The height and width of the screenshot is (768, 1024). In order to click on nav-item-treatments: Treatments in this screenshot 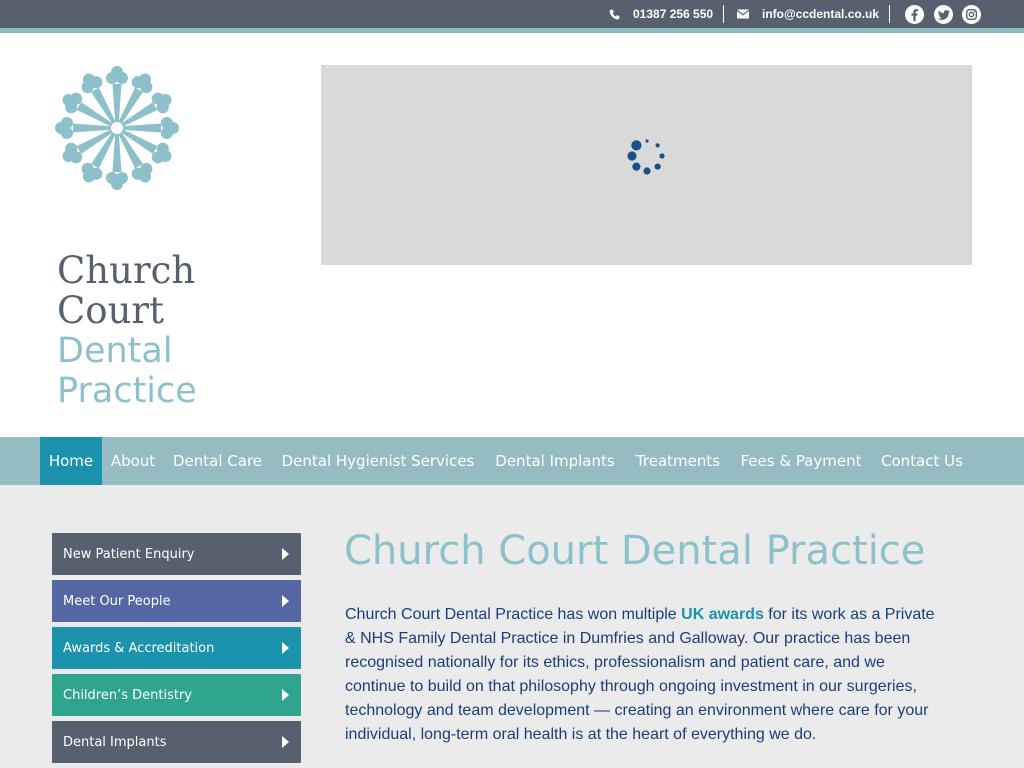, I will do `click(678, 461)`.